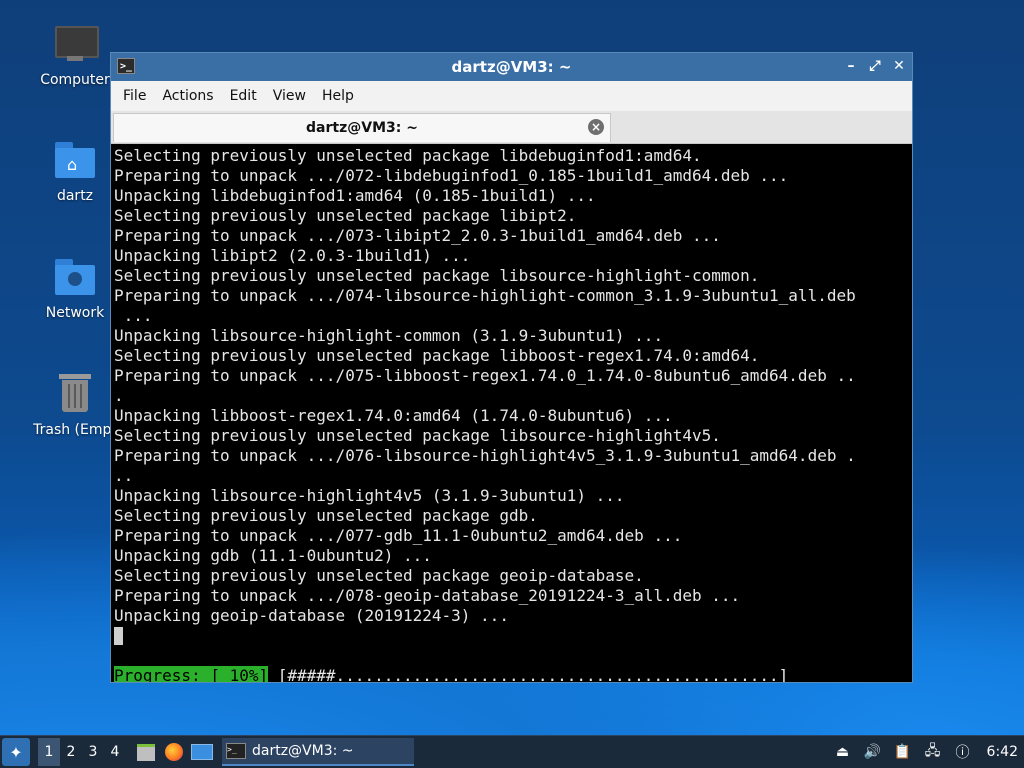  What do you see at coordinates (851, 66) in the screenshot?
I see `minimize-button: –` at bounding box center [851, 66].